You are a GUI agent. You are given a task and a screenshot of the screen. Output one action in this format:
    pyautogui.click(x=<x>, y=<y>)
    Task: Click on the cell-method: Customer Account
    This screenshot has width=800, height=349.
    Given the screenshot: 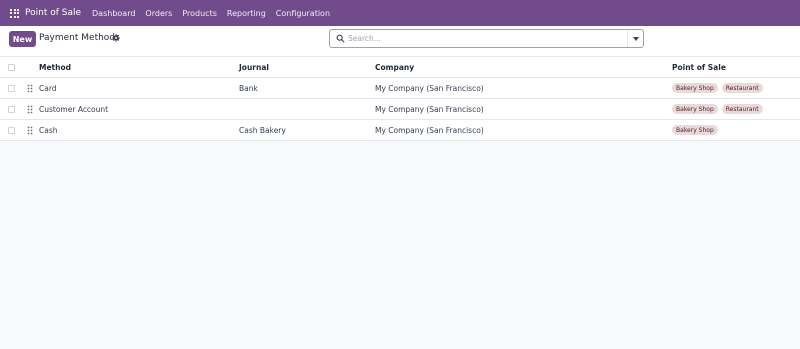 What is the action you would take?
    pyautogui.click(x=74, y=109)
    